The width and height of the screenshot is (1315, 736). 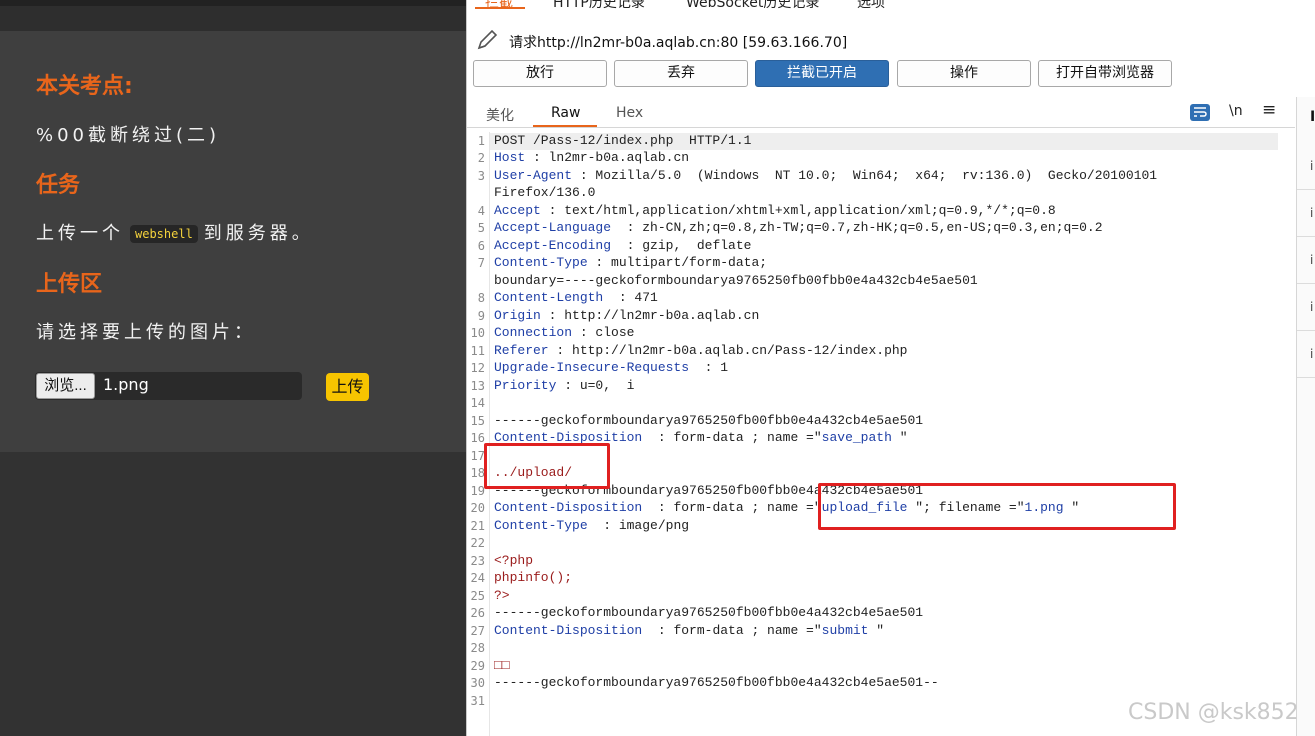 What do you see at coordinates (607, 157) in the screenshot?
I see `header-value: : ln2mr-b0a.aqlab.cn` at bounding box center [607, 157].